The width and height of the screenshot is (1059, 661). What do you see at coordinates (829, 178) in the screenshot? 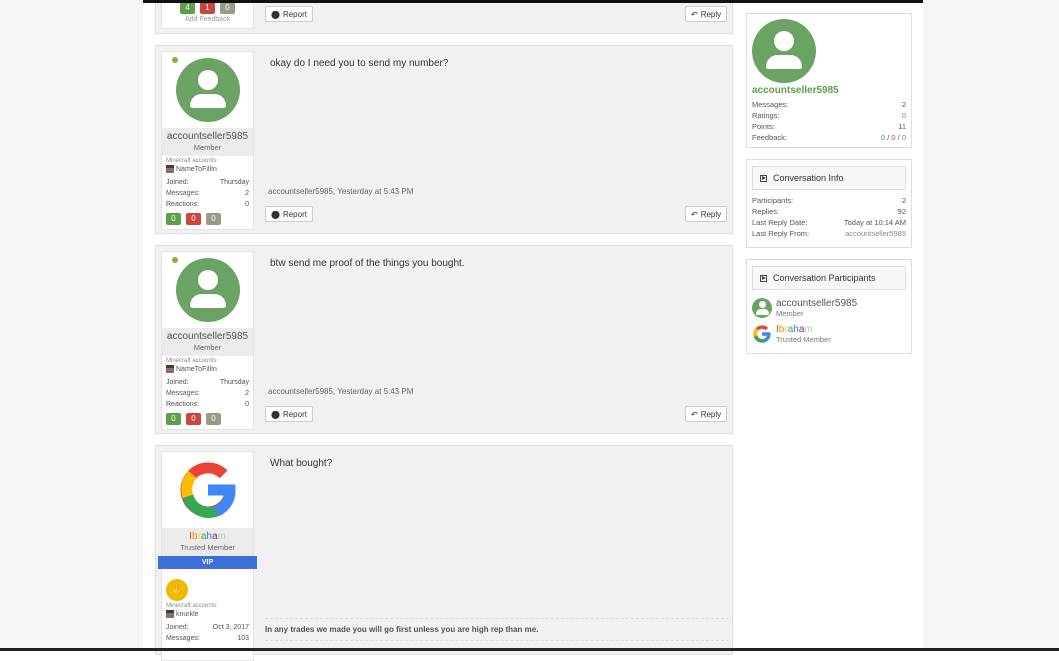
I see `conversation-info-header: Conversation Info` at bounding box center [829, 178].